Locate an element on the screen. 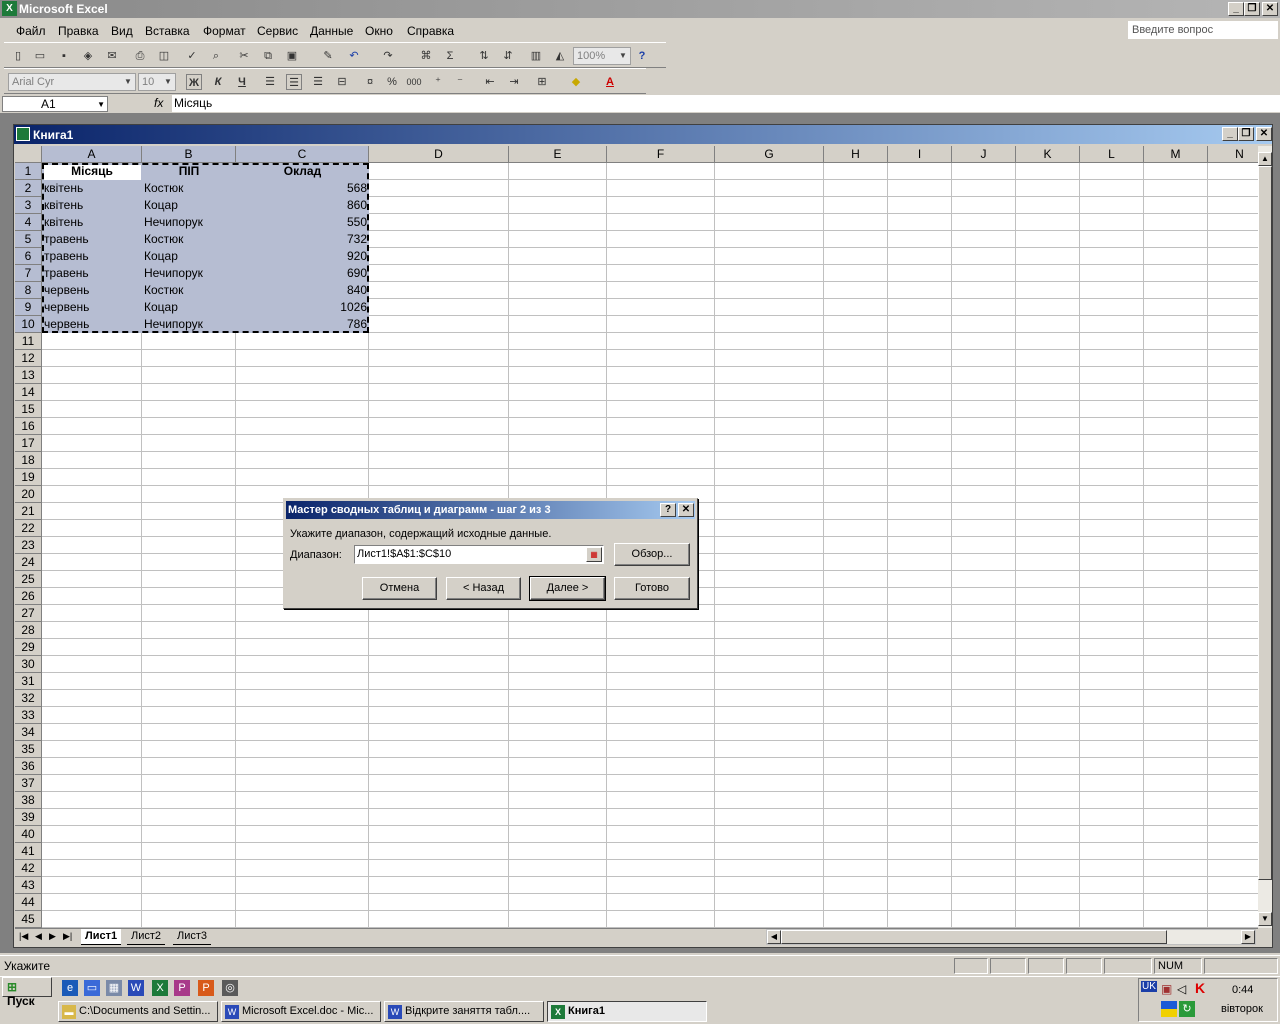 This screenshot has width=1280, height=1024. row-header: 33 is located at coordinates (28, 715).